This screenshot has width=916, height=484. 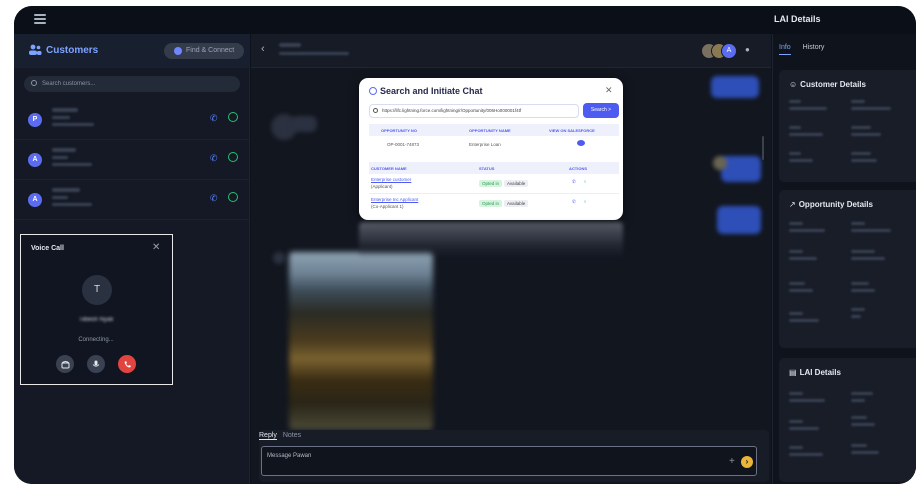 I want to click on card-title: ☺ Customer Details, so click(x=827, y=84).